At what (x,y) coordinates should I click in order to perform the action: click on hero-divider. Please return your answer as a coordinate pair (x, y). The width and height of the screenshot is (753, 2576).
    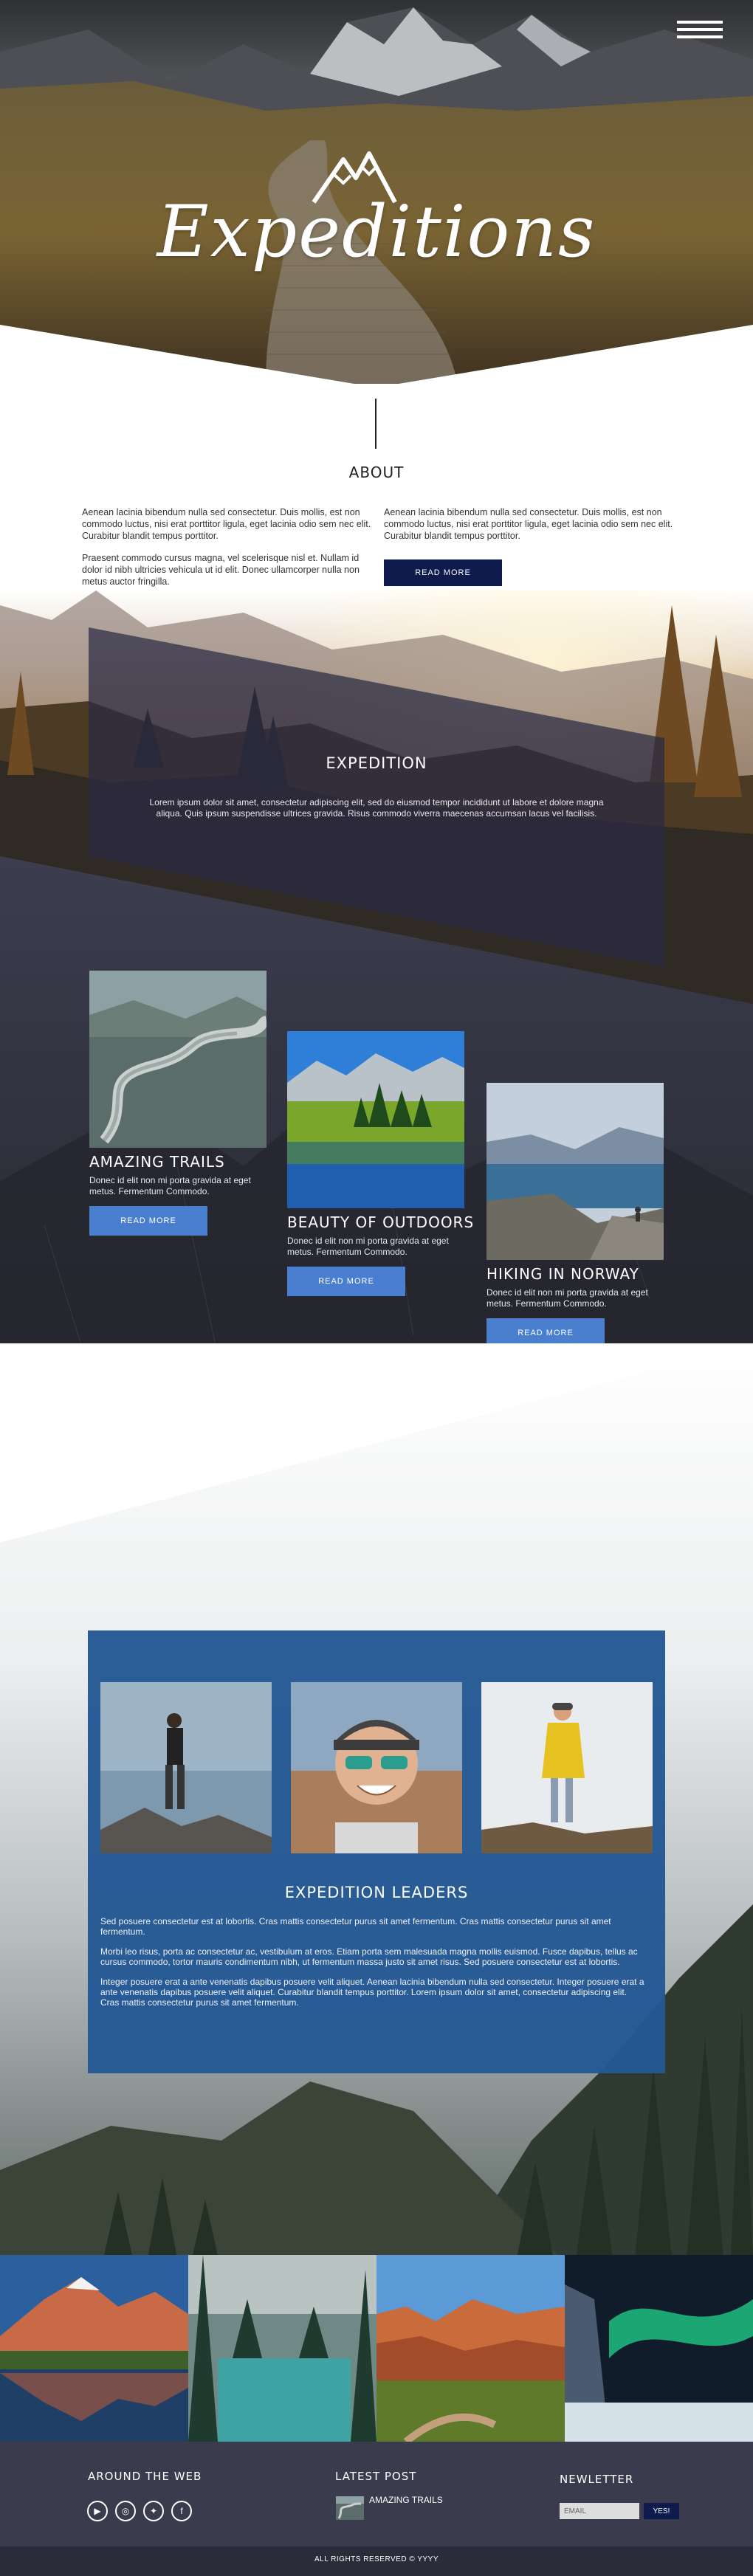
    Looking at the image, I should click on (376, 369).